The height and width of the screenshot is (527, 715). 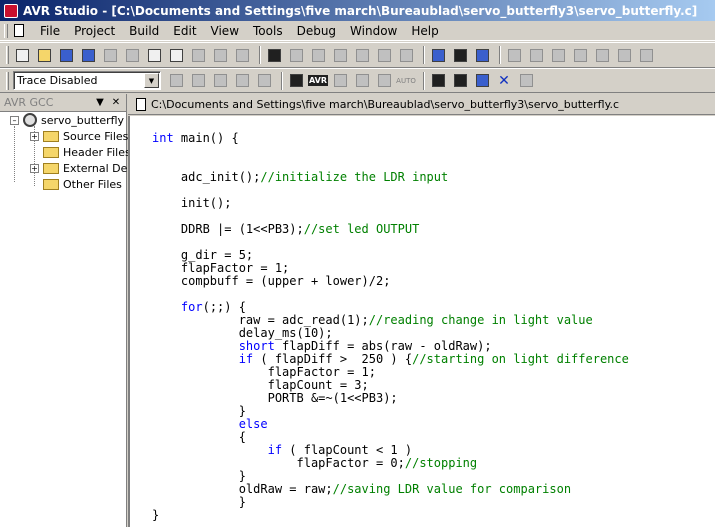 What do you see at coordinates (374, 31) in the screenshot?
I see `menu-window: Window` at bounding box center [374, 31].